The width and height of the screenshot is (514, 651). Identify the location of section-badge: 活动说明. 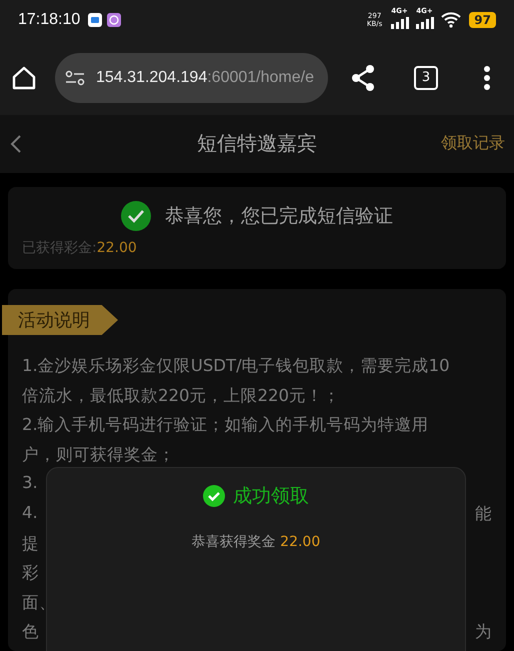
(60, 320).